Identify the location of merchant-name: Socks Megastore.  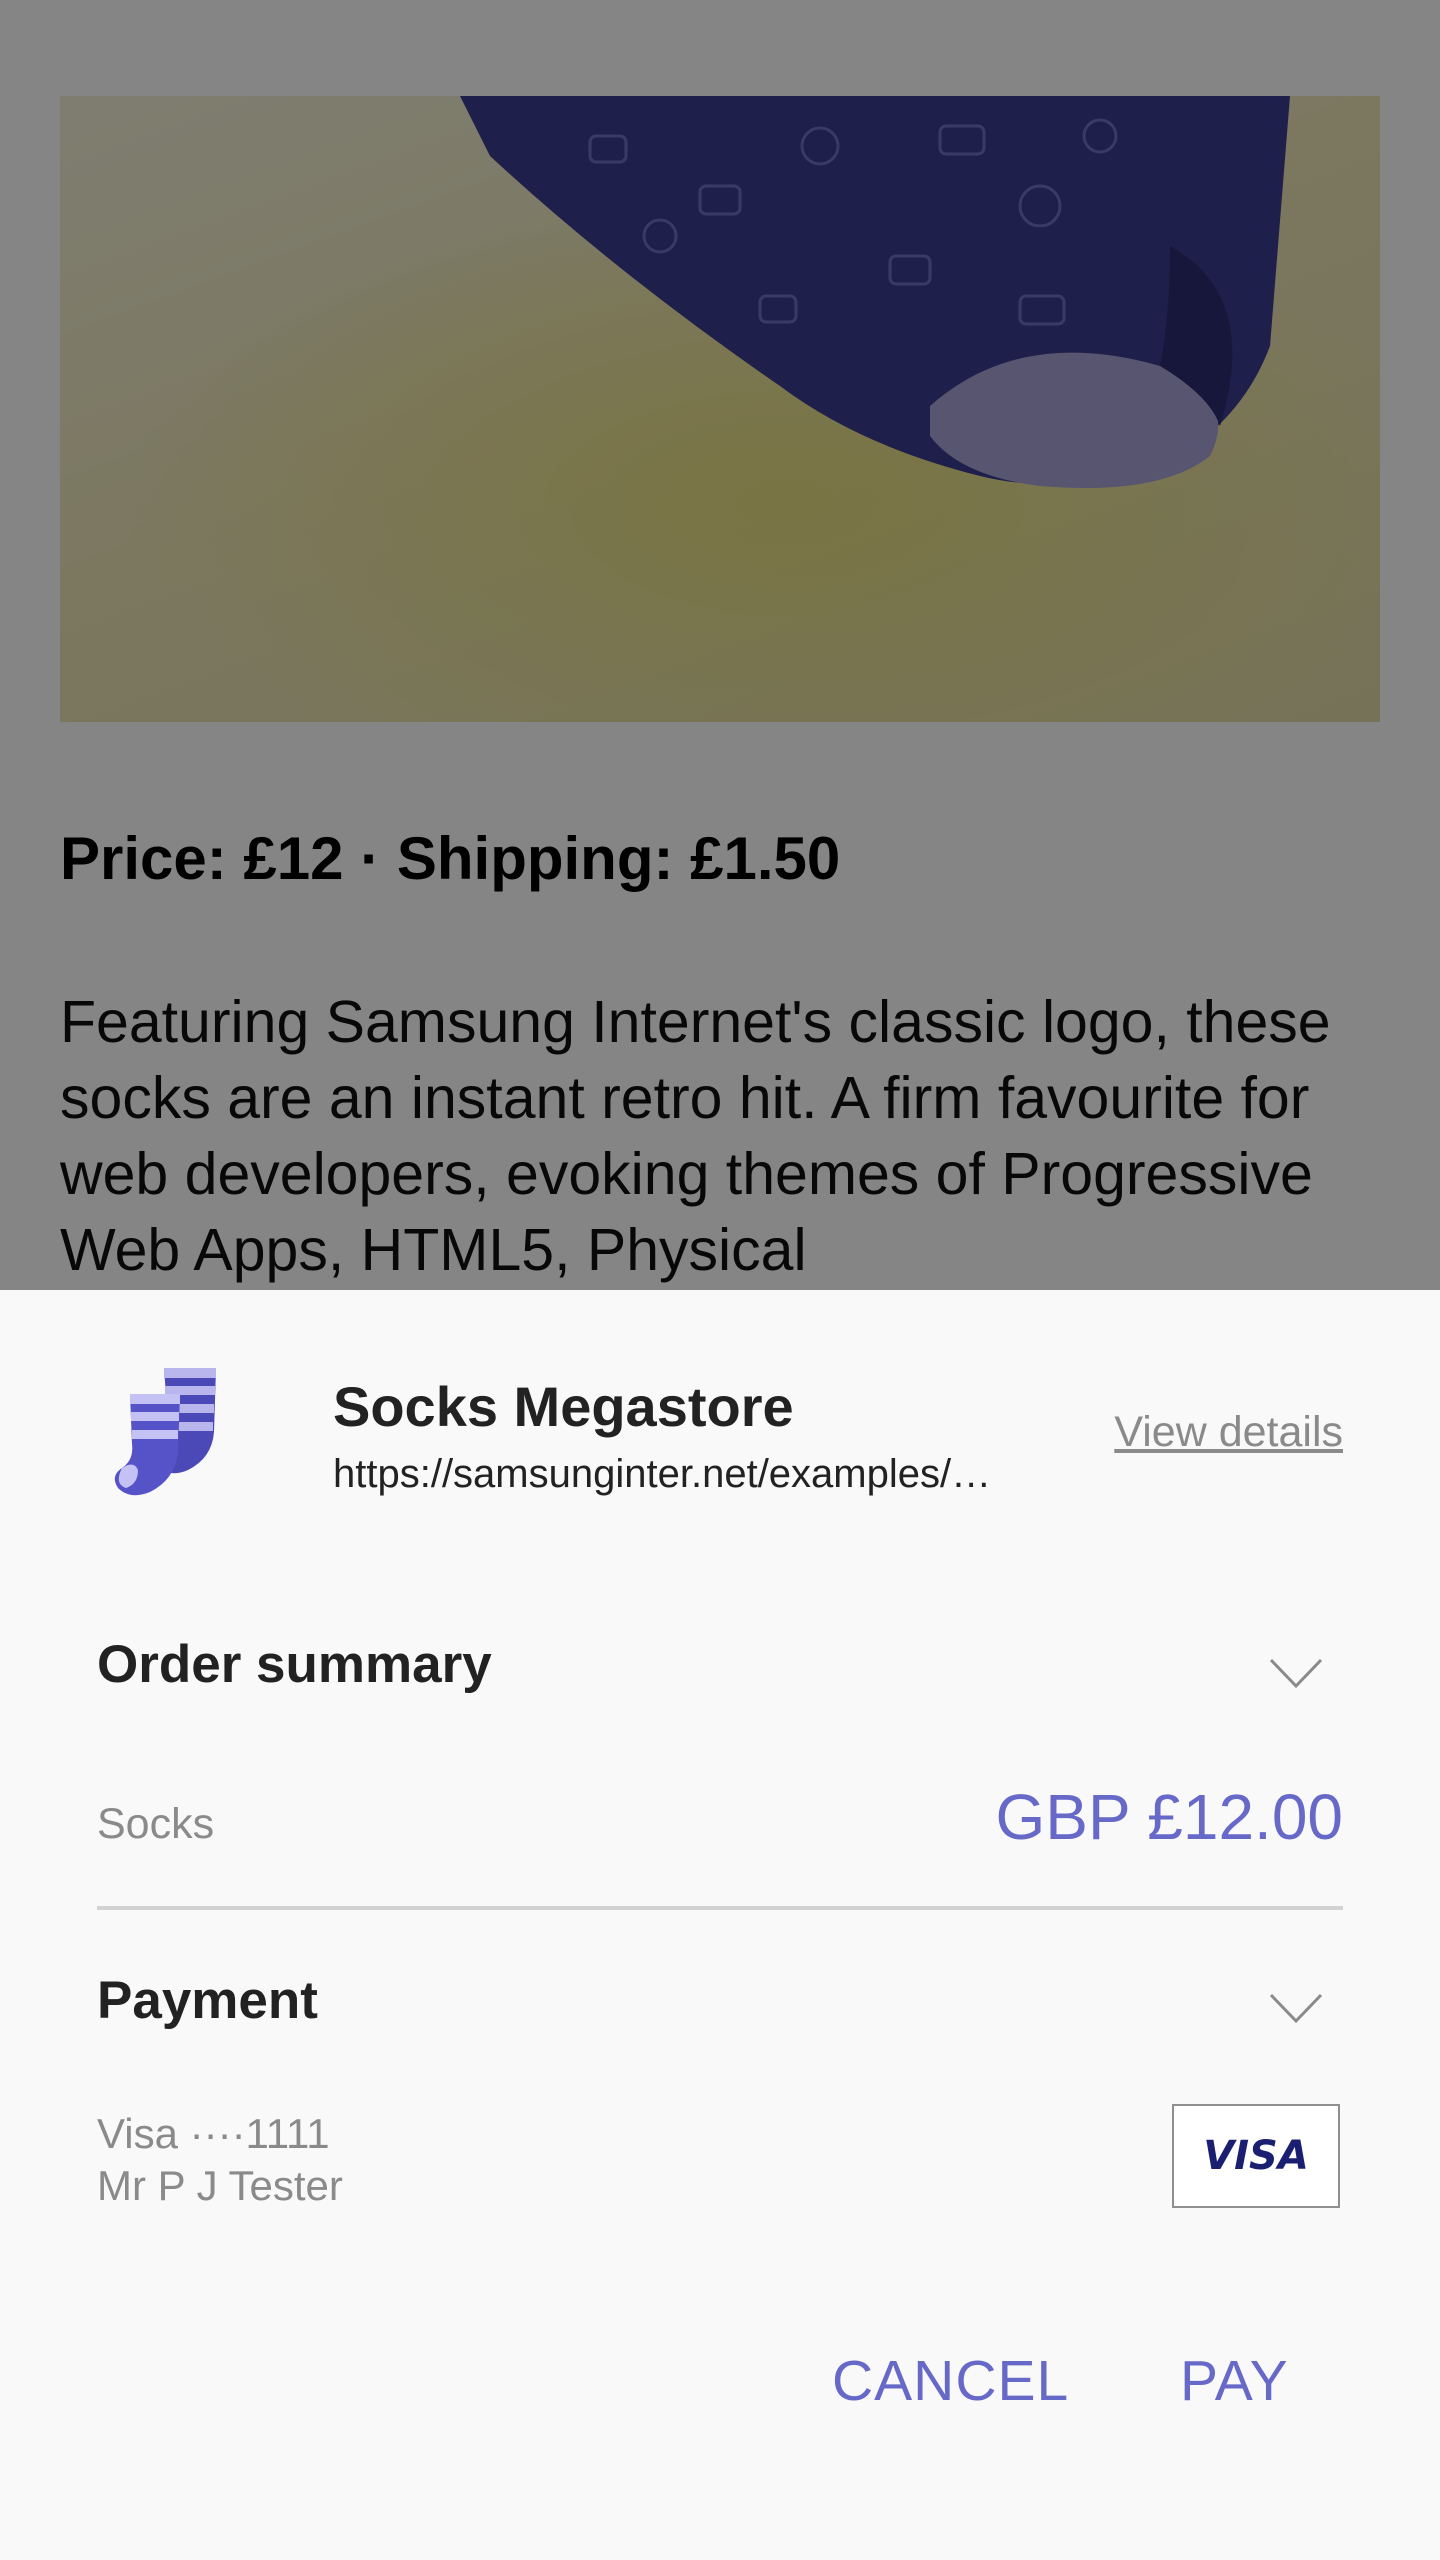
(563, 1406).